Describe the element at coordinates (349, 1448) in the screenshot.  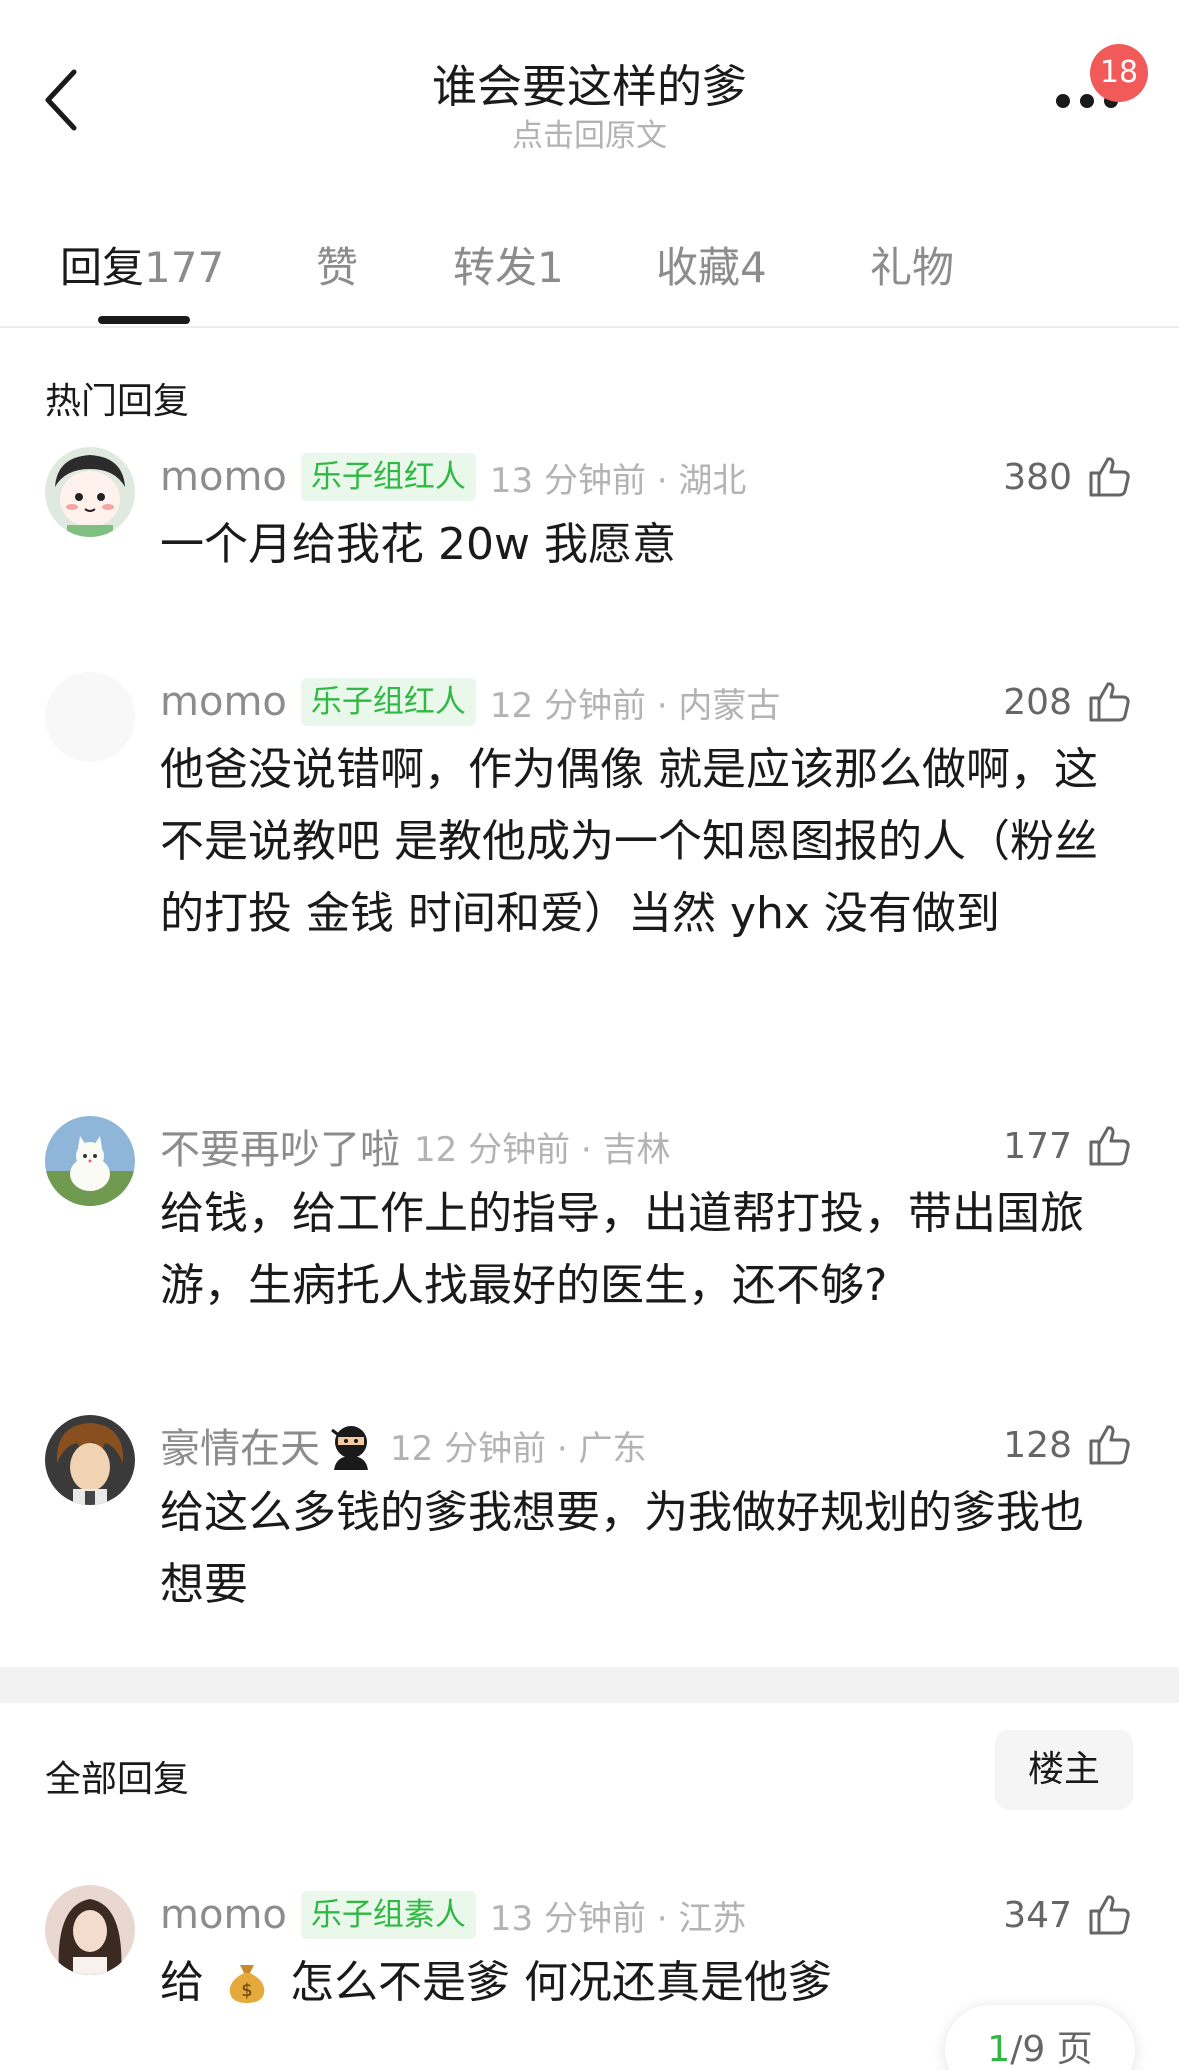
I see `ninja-emoji-icon` at that location.